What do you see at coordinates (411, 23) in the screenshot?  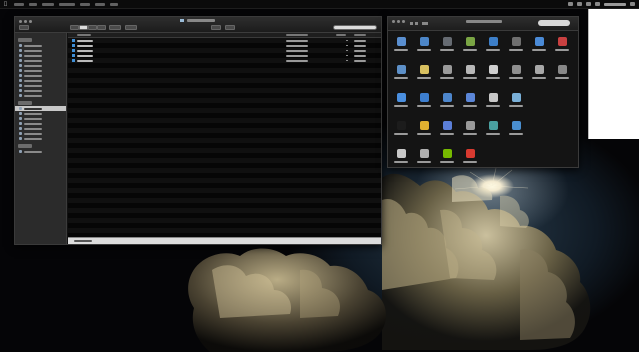 I see `back-icon` at bounding box center [411, 23].